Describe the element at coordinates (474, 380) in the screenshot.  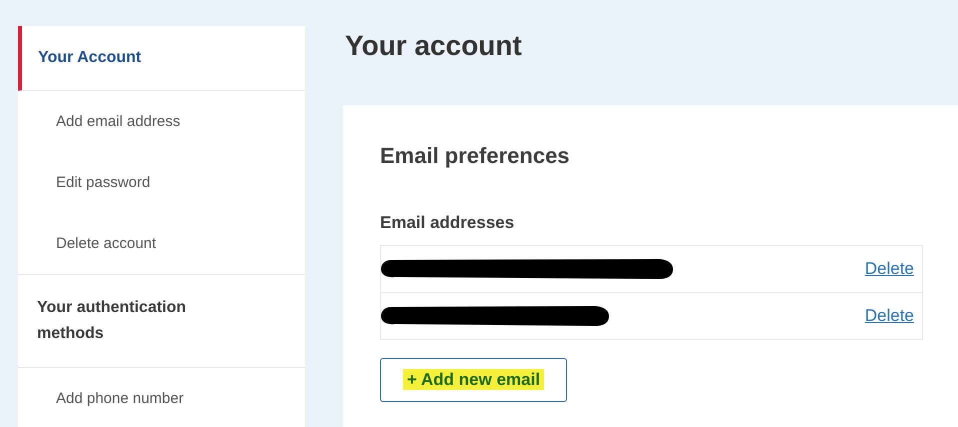
I see `add-email-button: + Add new email` at that location.